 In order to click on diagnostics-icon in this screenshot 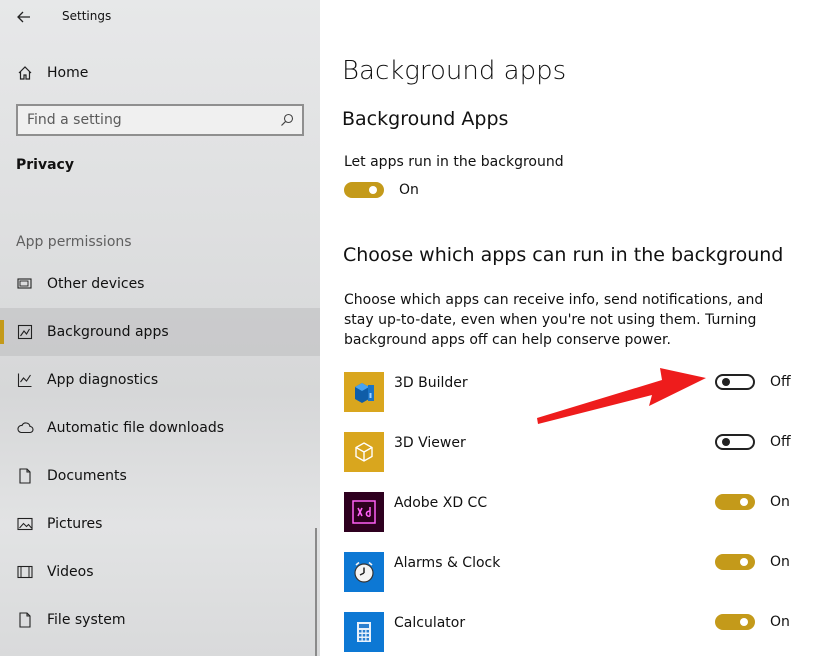, I will do `click(25, 380)`.